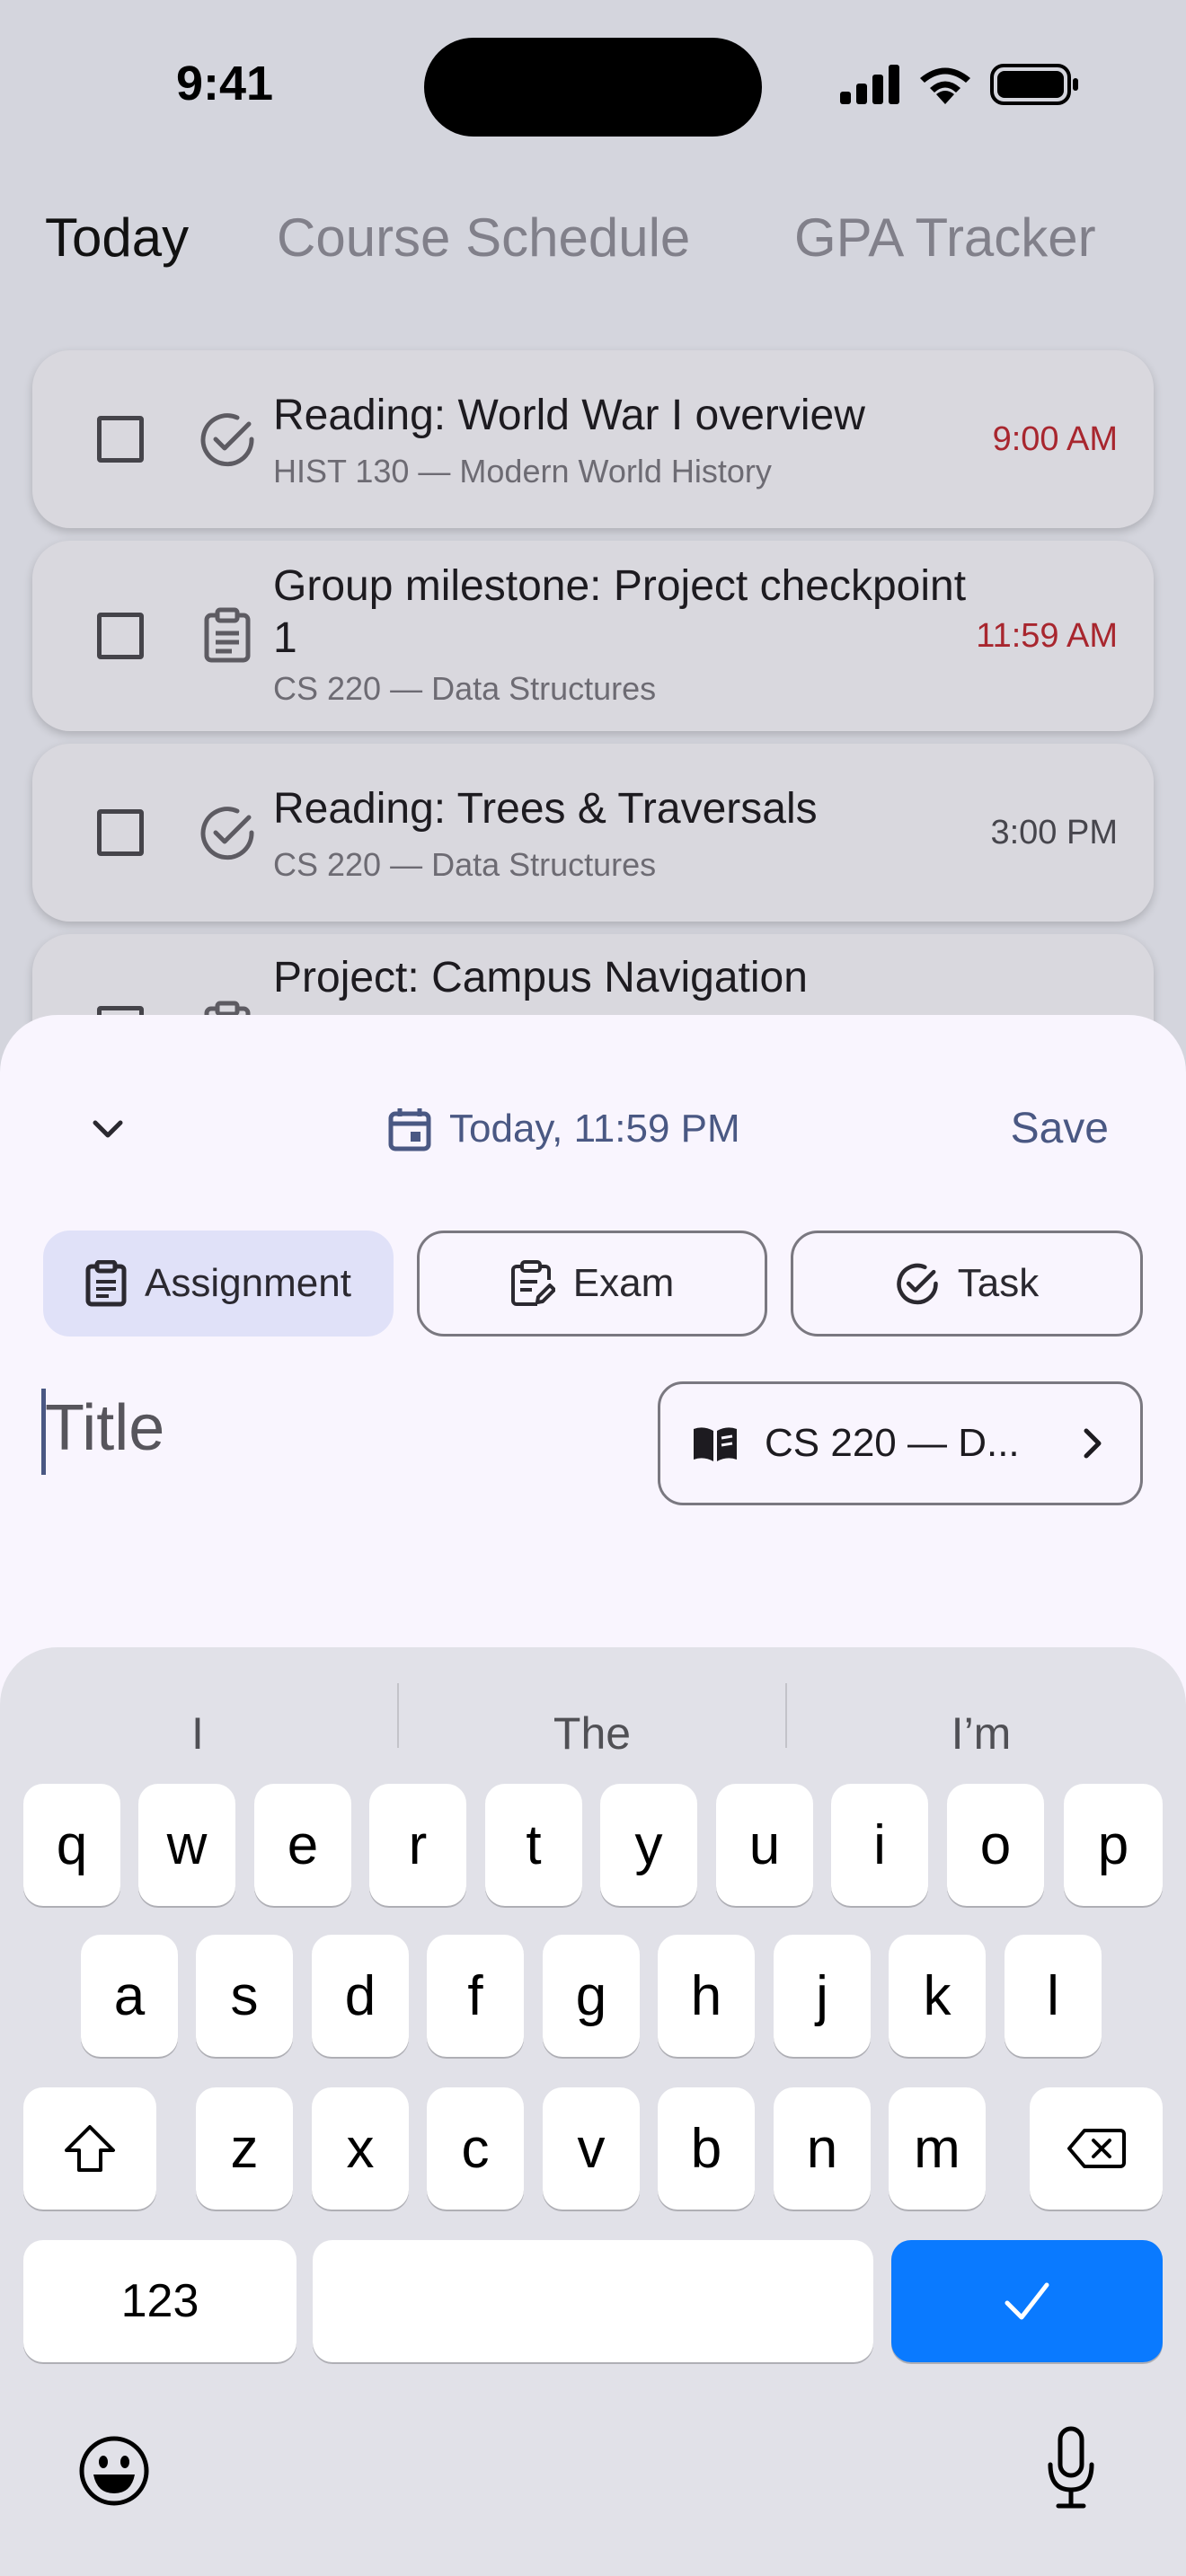 This screenshot has height=2576, width=1186. I want to click on shift-icon, so click(90, 2148).